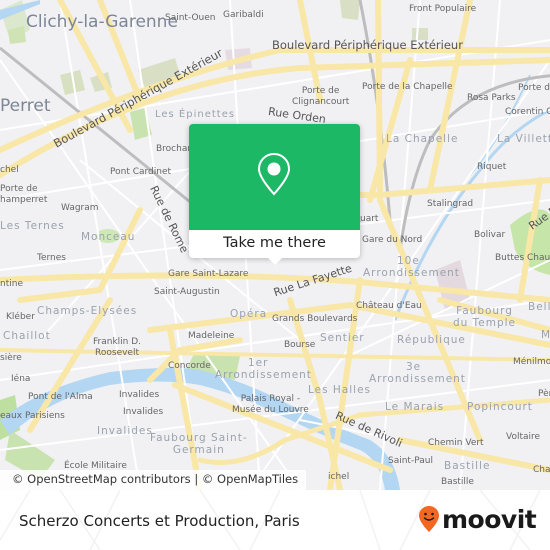 The height and width of the screenshot is (550, 550). What do you see at coordinates (522, 258) in the screenshot?
I see `map-label-buttes-chaumont: Buttes Chaum` at bounding box center [522, 258].